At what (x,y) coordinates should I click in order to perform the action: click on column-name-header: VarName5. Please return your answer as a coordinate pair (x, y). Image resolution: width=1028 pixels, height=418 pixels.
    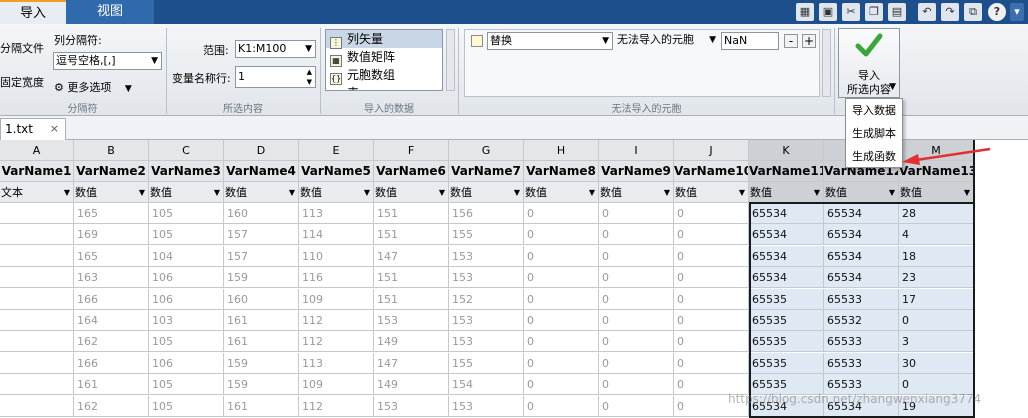
    Looking at the image, I should click on (336, 171).